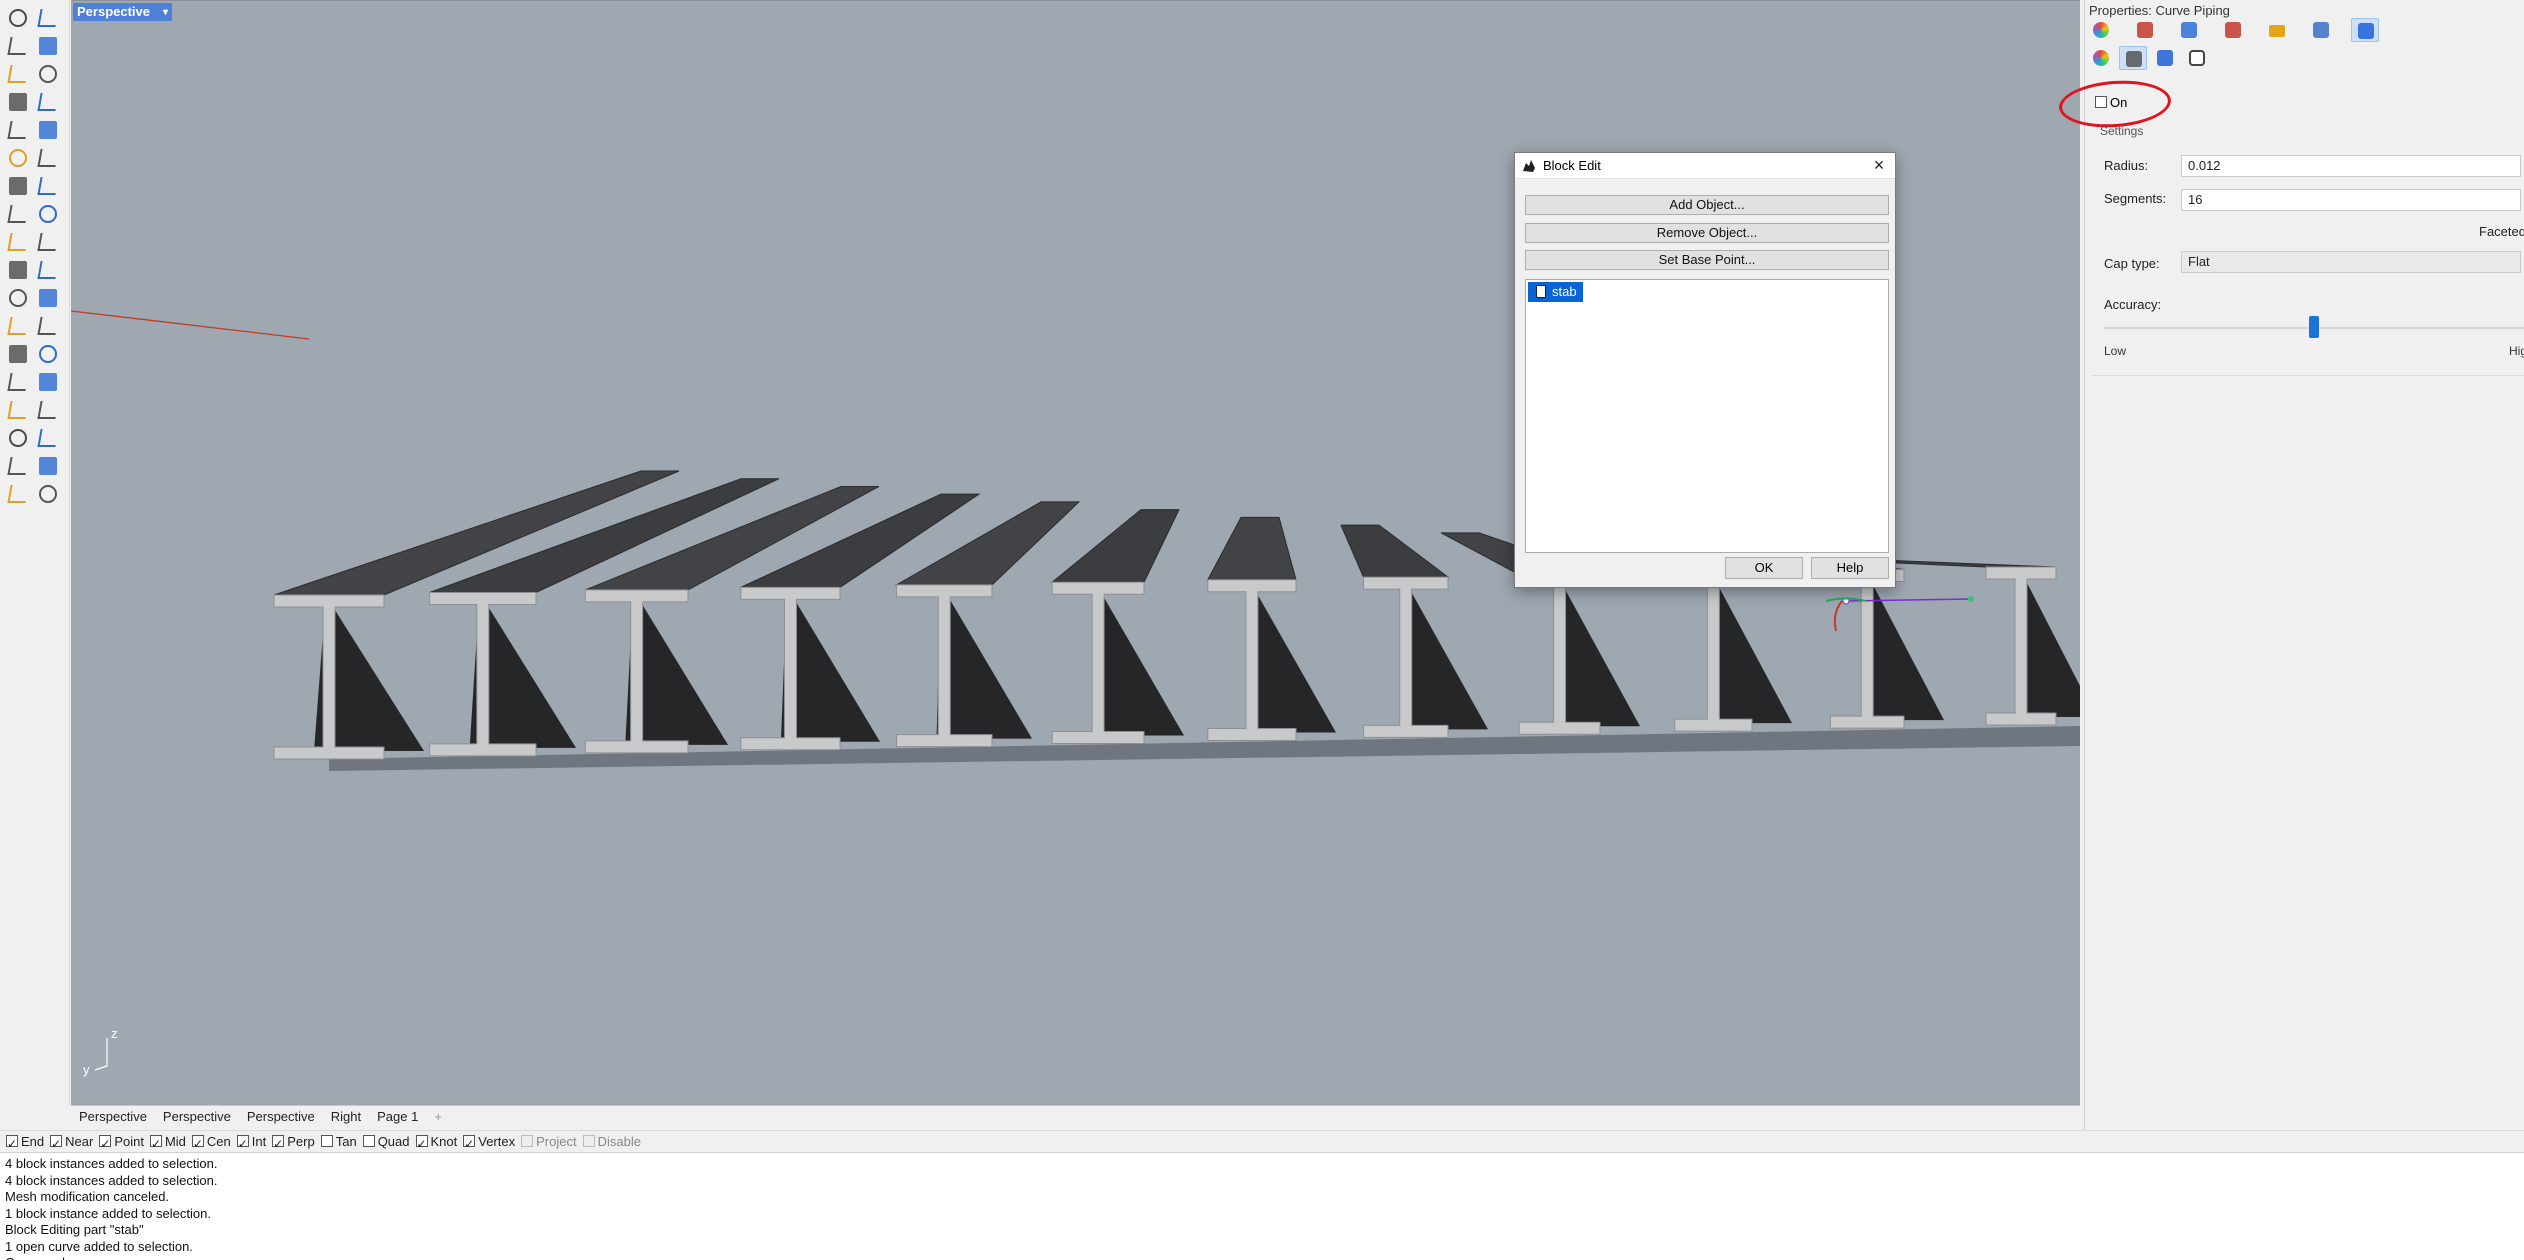 The height and width of the screenshot is (1260, 2524). Describe the element at coordinates (2314, 327) in the screenshot. I see `accuracy-slider-thumb` at that location.